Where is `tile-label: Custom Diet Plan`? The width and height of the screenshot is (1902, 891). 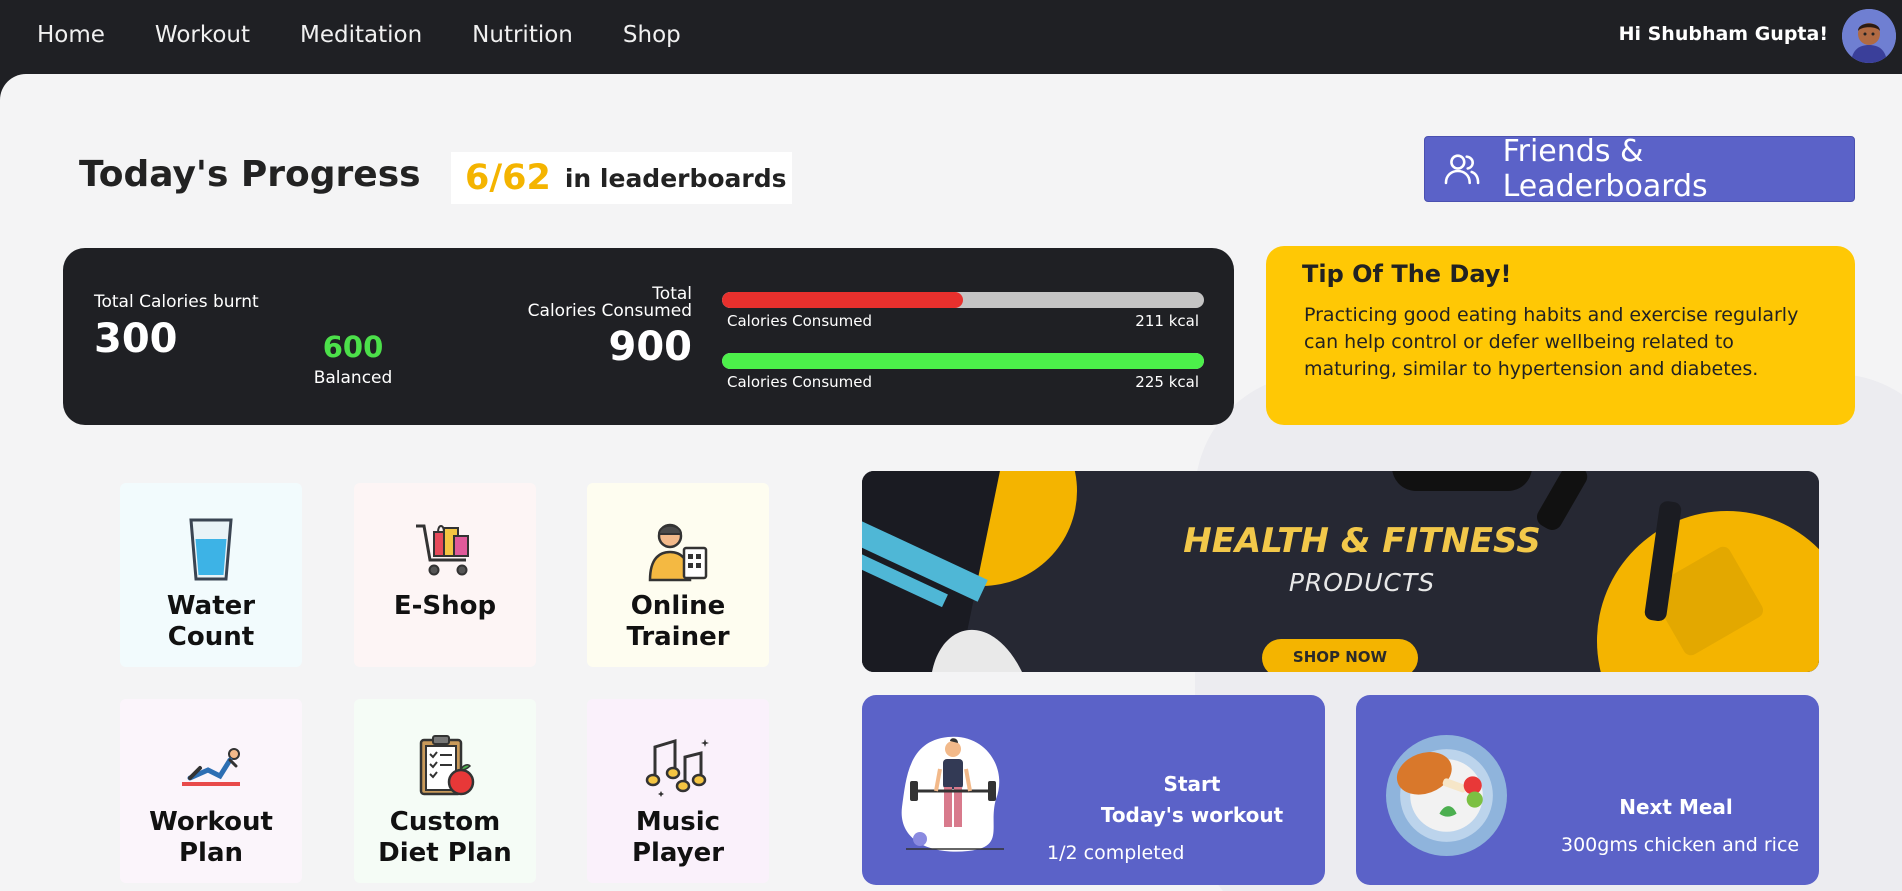
tile-label: Custom Diet Plan is located at coordinates (445, 837).